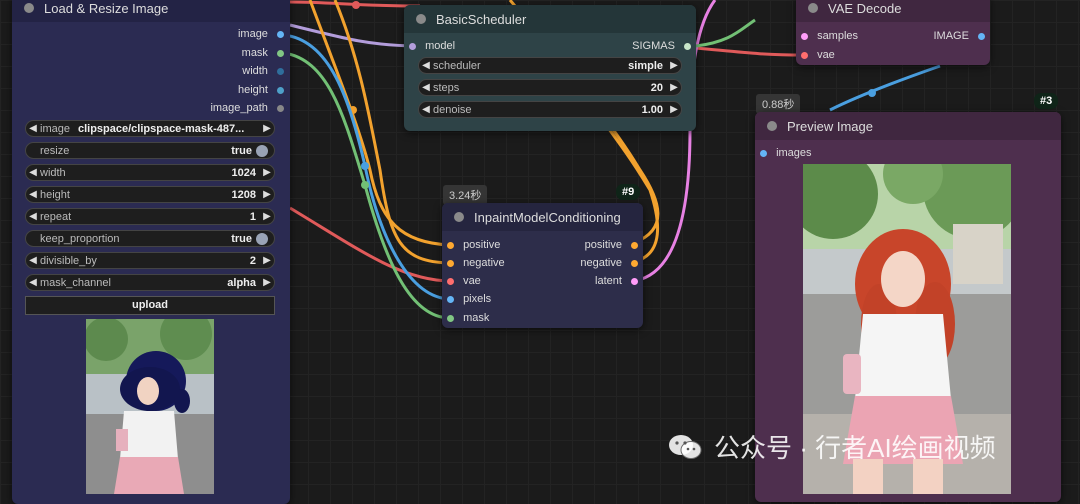  I want to click on port-pixels-icon, so click(450, 299).